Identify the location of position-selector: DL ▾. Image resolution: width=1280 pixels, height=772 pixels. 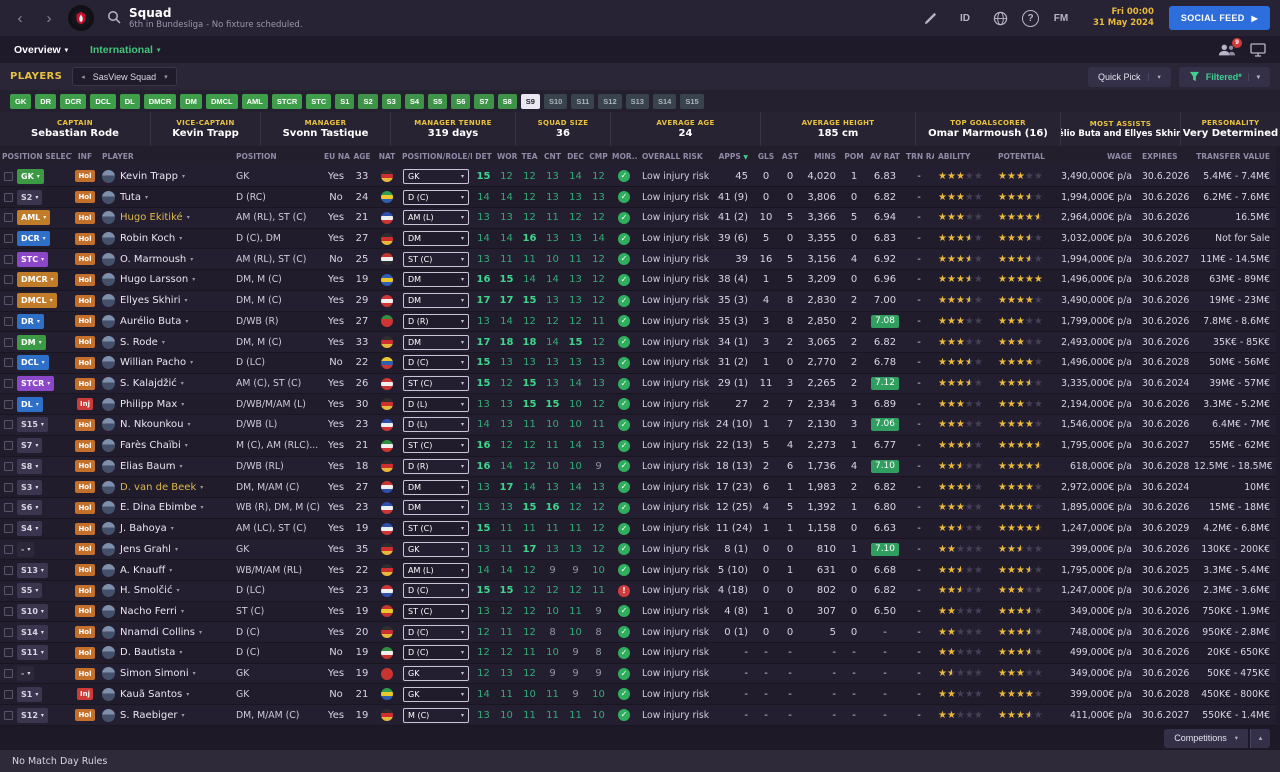
(30, 404).